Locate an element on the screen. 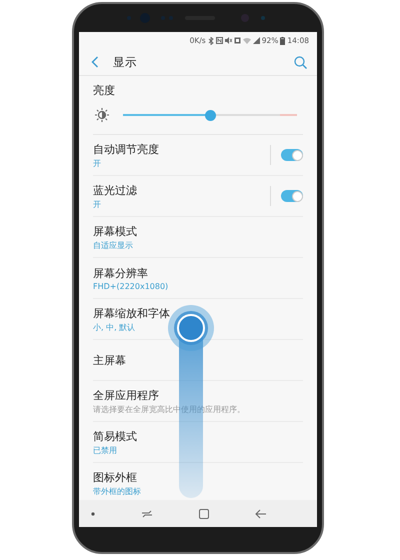 Image resolution: width=400 pixels, height=560 pixels. setting-row: 蓝光过滤 开 is located at coordinates (198, 196).